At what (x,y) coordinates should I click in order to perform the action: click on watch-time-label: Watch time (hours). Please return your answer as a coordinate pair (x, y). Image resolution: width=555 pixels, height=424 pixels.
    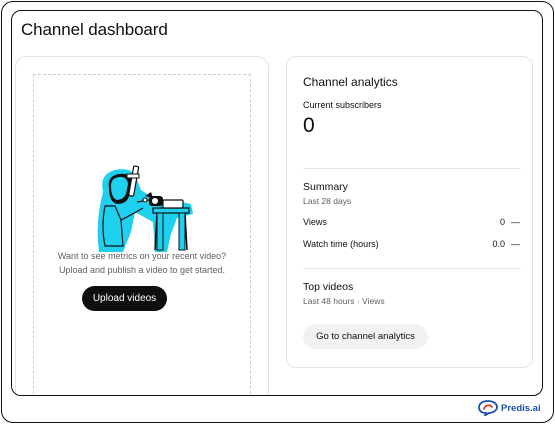
    Looking at the image, I should click on (341, 244).